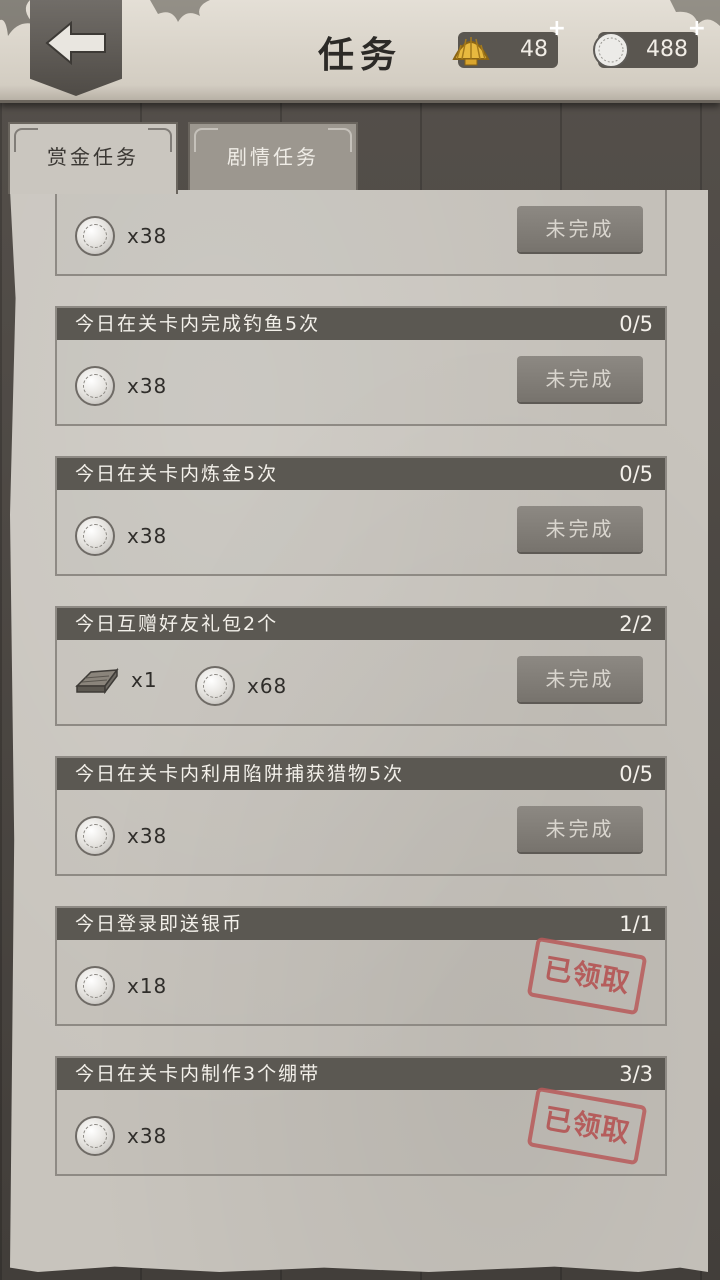 The width and height of the screenshot is (720, 1280). I want to click on shell-amount: 48, so click(534, 49).